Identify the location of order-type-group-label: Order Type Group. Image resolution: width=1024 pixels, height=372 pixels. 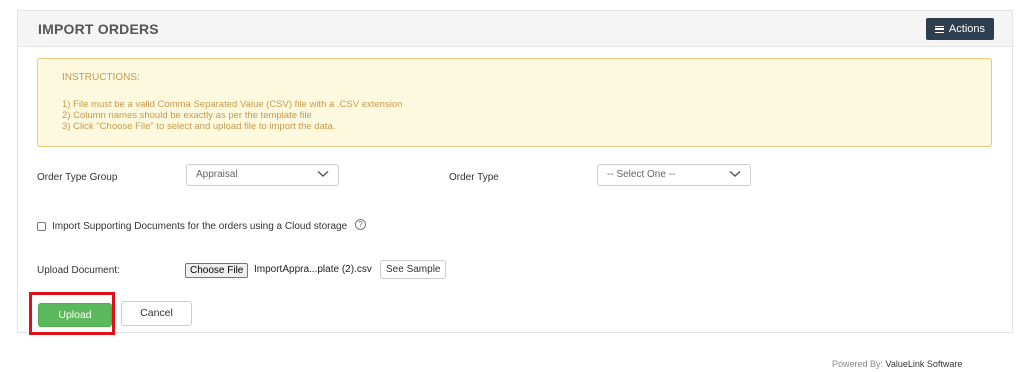
(77, 177).